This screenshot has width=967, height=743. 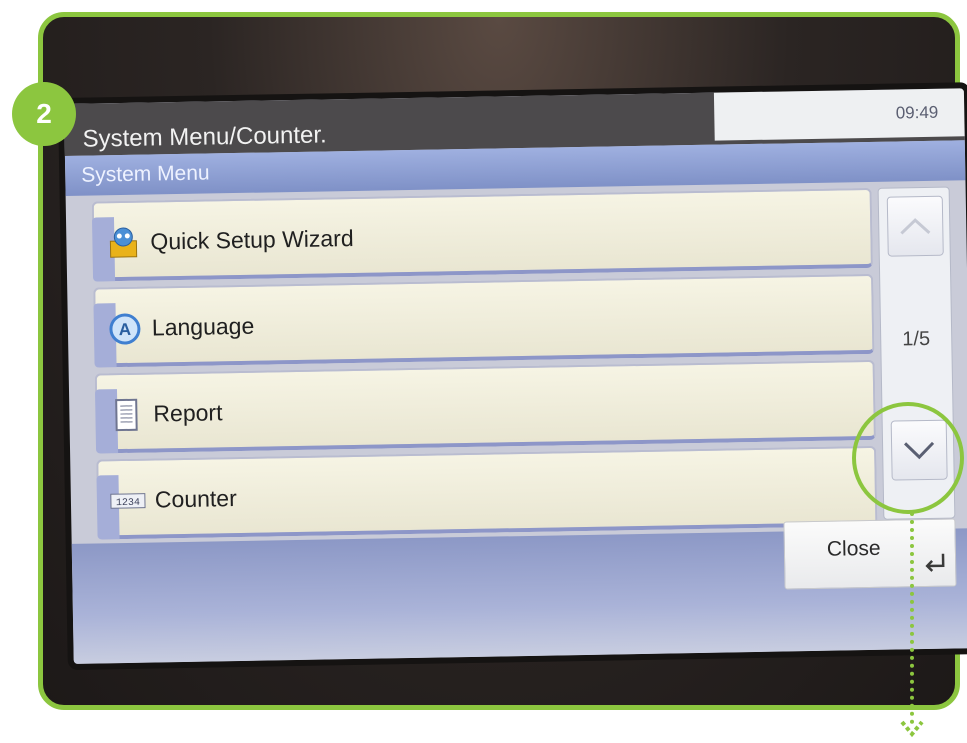 I want to click on close-button: Close, so click(x=869, y=554).